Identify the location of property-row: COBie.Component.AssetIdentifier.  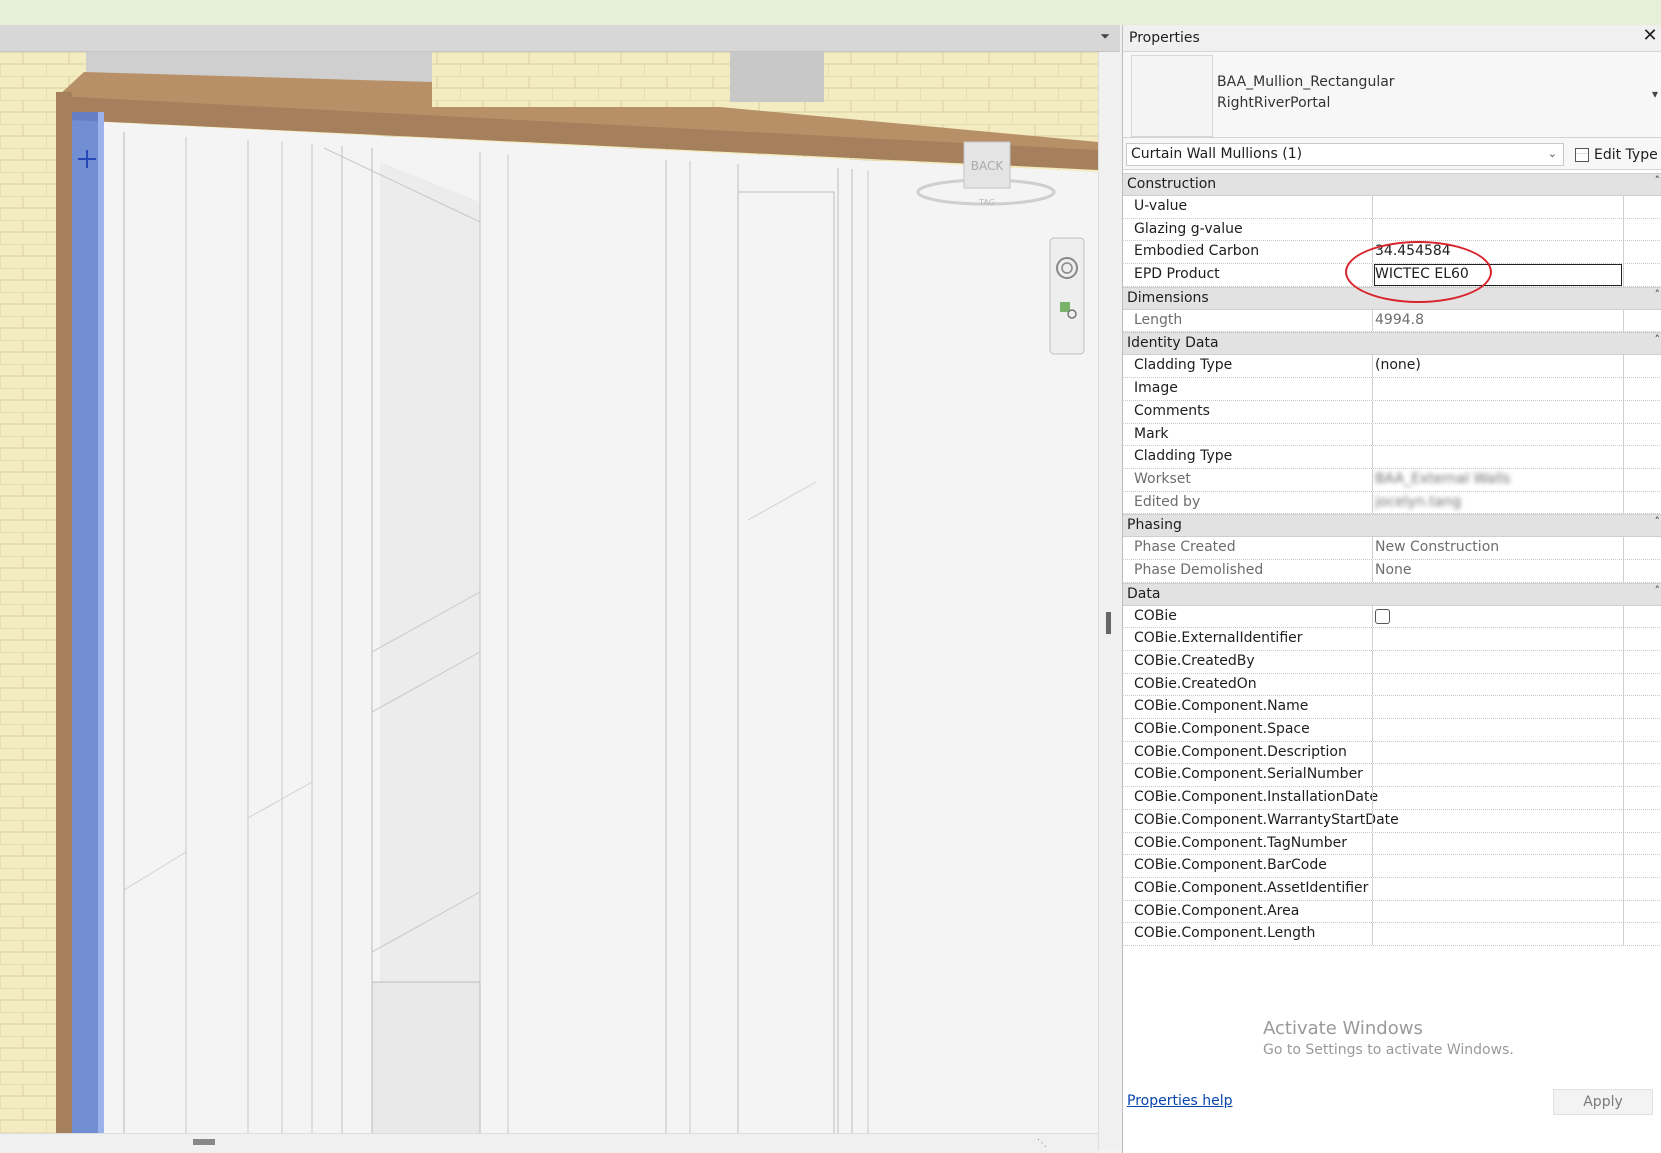
(1392, 889).